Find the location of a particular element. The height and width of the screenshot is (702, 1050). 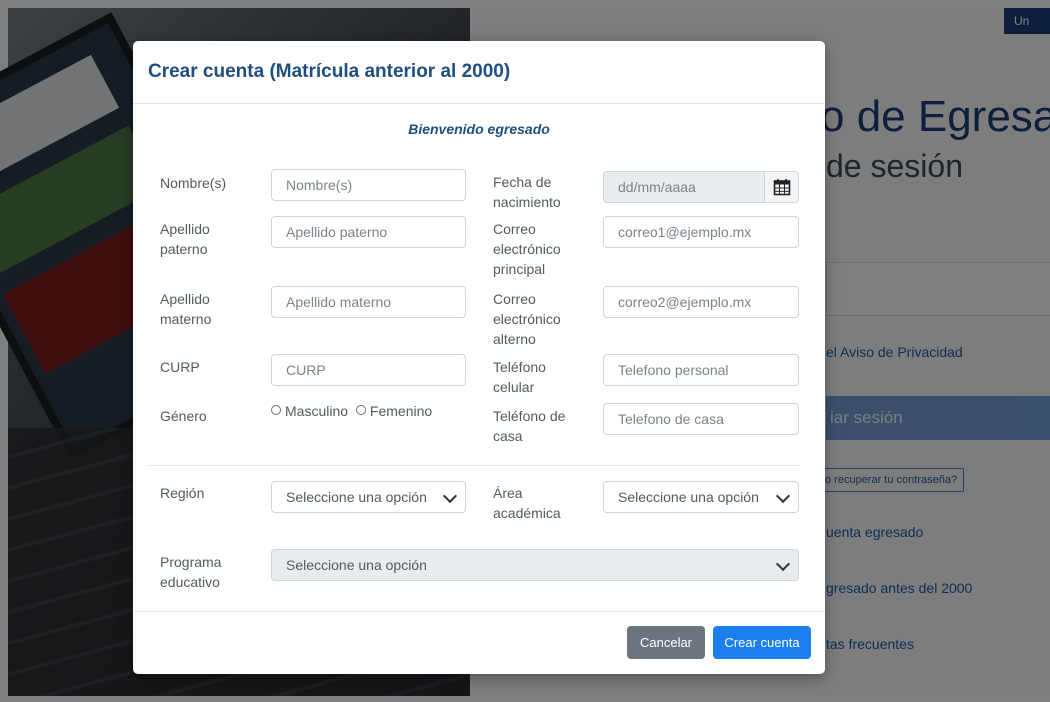

radio-femenino: Femenino is located at coordinates (394, 411).